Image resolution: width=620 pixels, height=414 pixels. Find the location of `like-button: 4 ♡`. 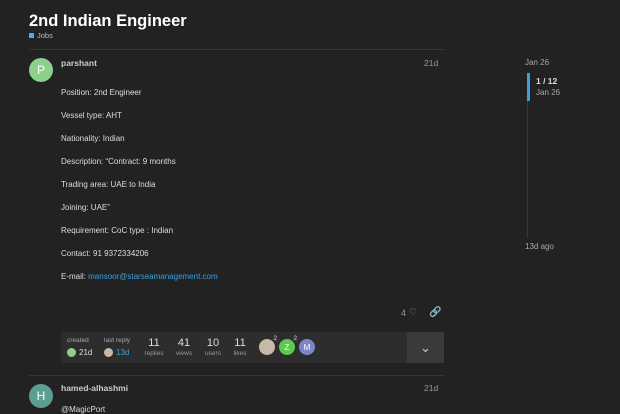

like-button: 4 ♡ is located at coordinates (409, 312).